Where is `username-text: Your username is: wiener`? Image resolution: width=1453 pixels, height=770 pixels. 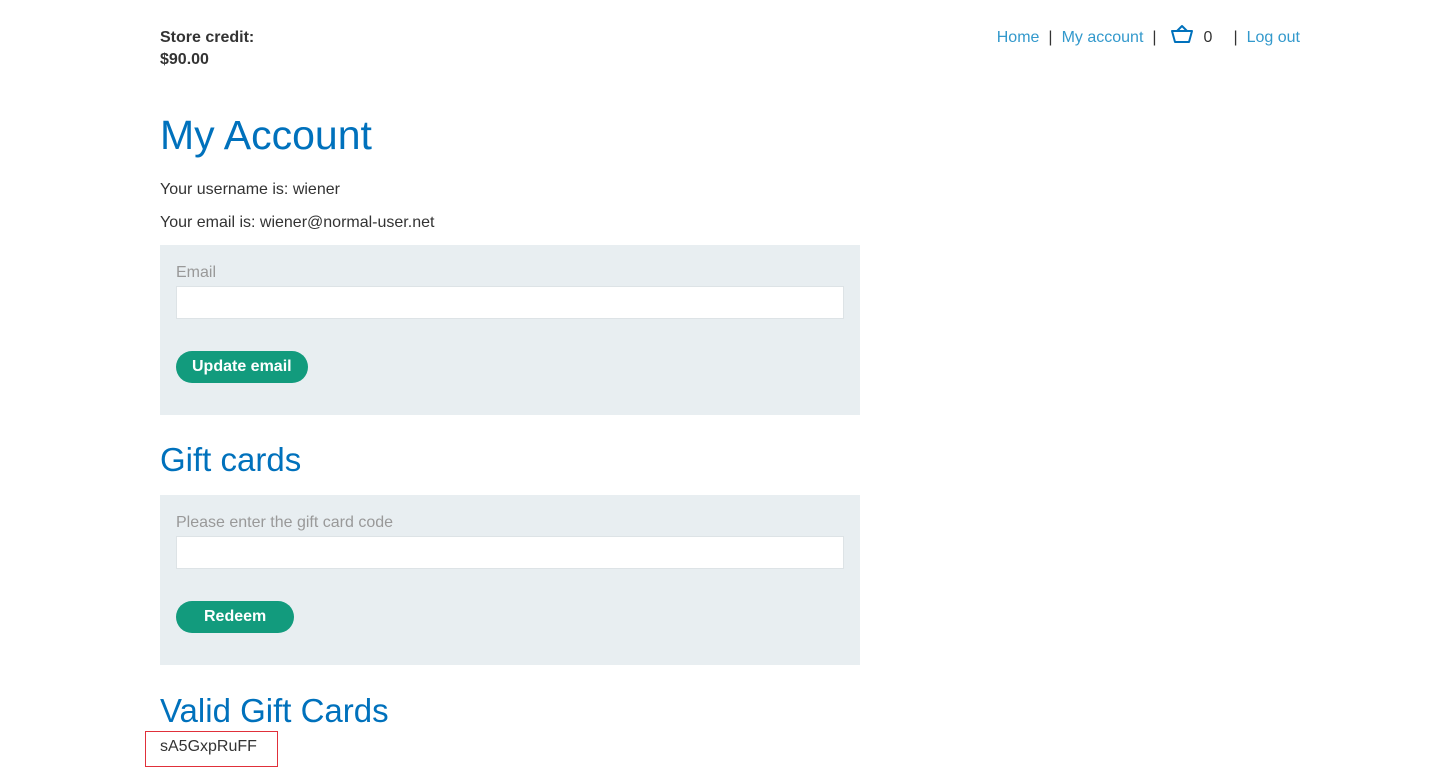 username-text: Your username is: wiener is located at coordinates (250, 189).